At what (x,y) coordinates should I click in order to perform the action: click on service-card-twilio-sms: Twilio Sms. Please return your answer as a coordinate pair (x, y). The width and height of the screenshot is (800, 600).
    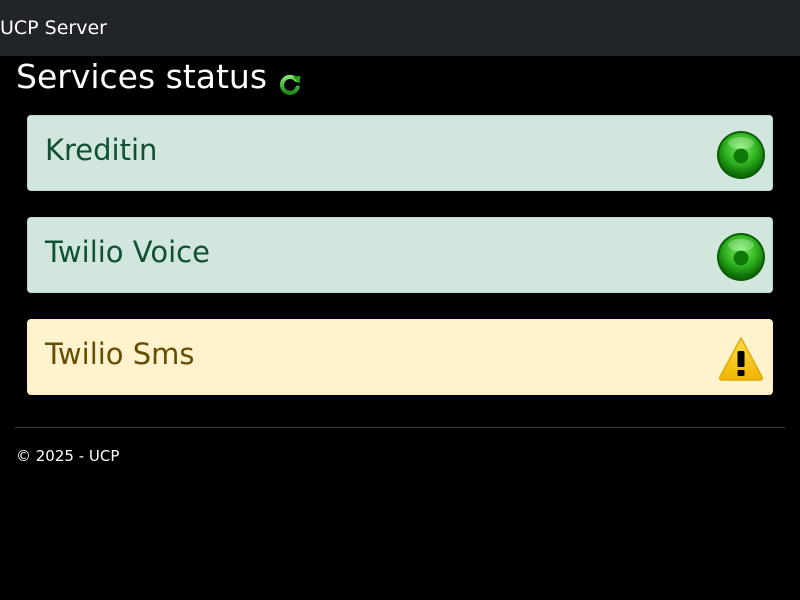
    Looking at the image, I should click on (400, 357).